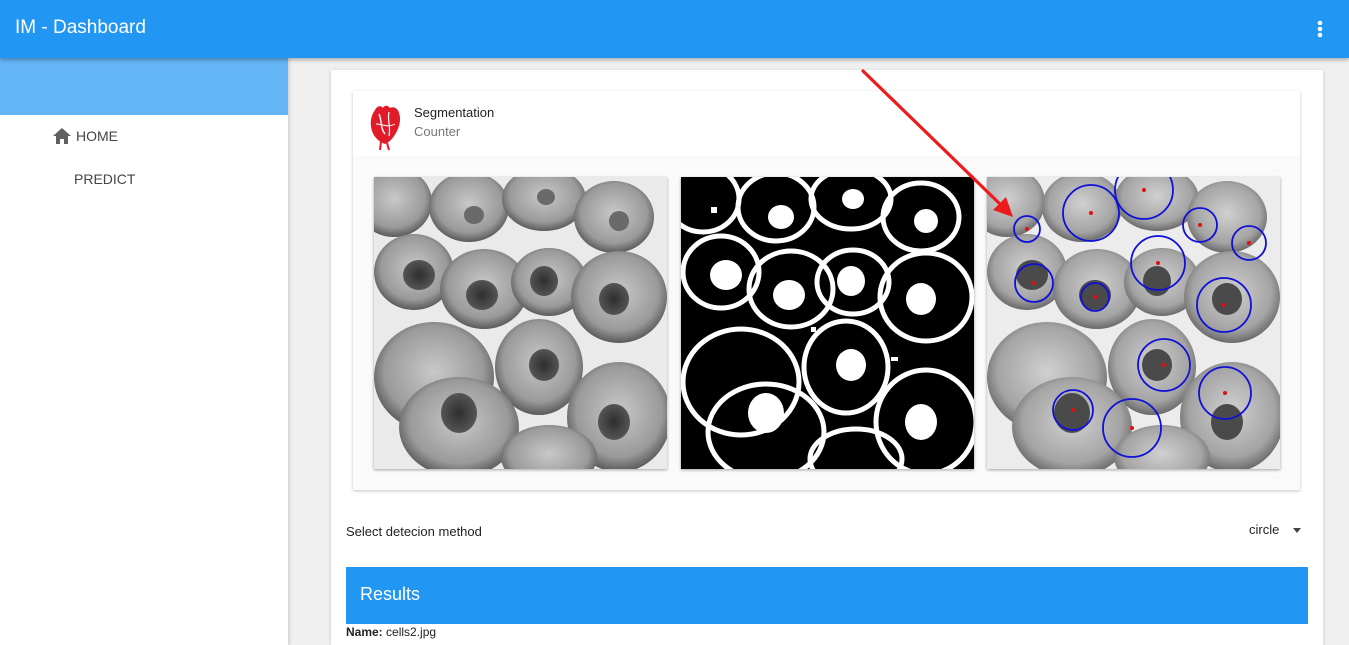 This screenshot has width=1349, height=645. Describe the element at coordinates (1133, 323) in the screenshot. I see `detection-result-image` at that location.